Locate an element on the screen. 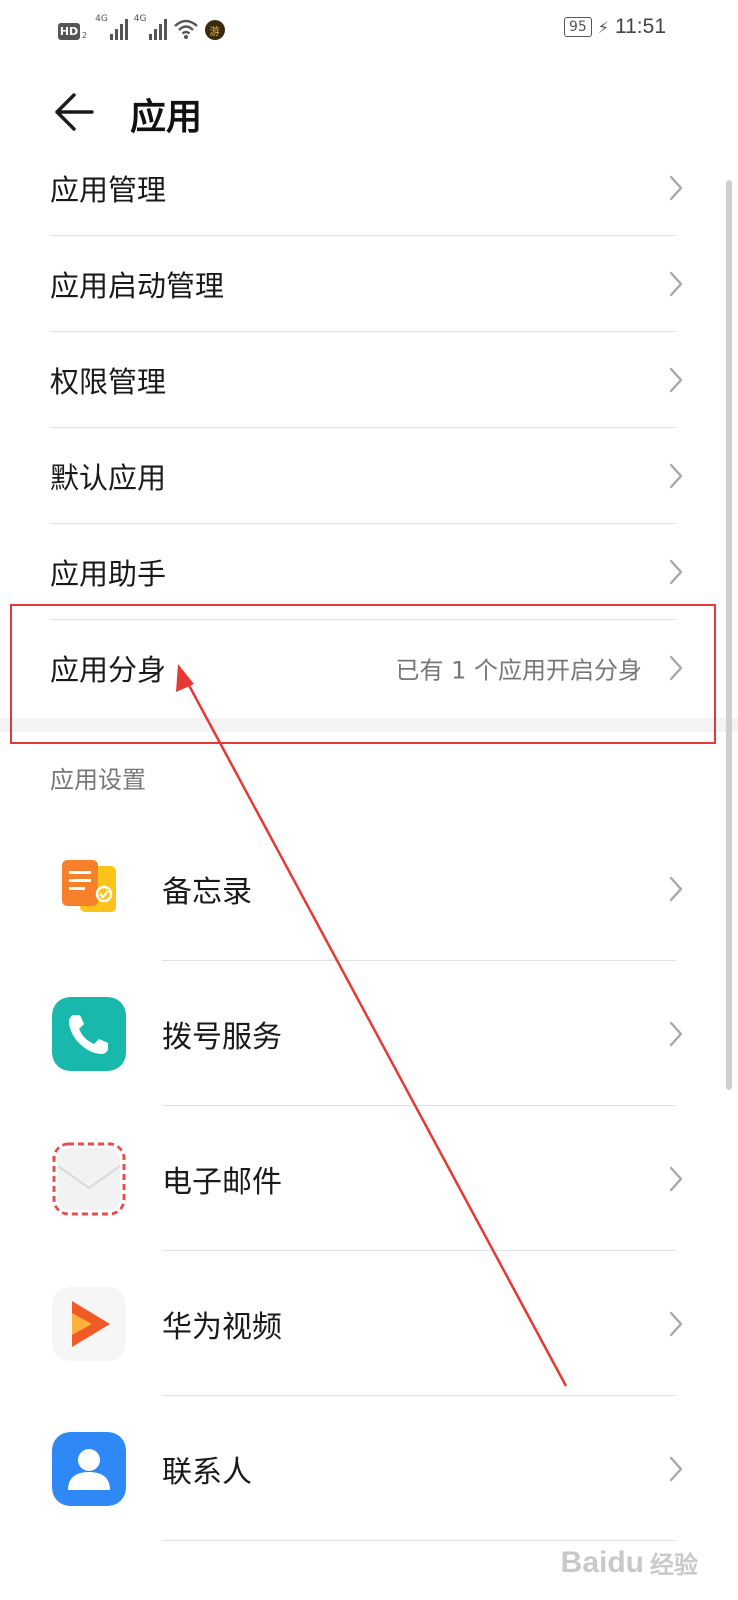 This screenshot has height=1600, width=738. app-name: 电子邮件 is located at coordinates (222, 1182).